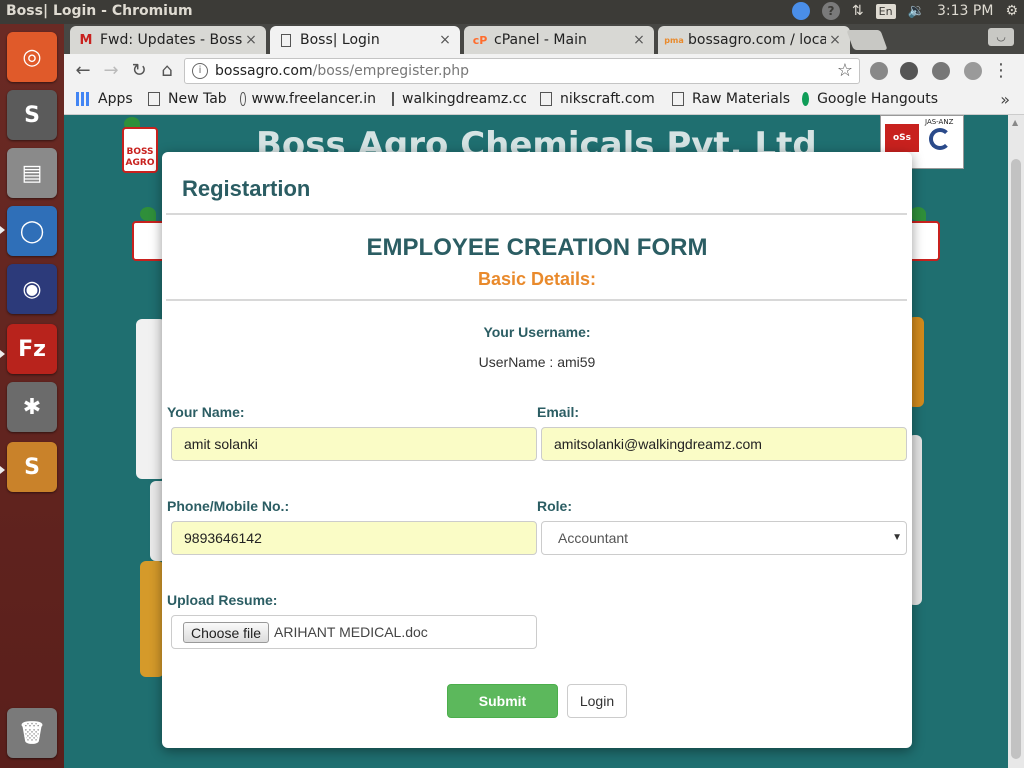  What do you see at coordinates (313, 99) in the screenshot?
I see `bookmark-label: www.freelancer.in` at bounding box center [313, 99].